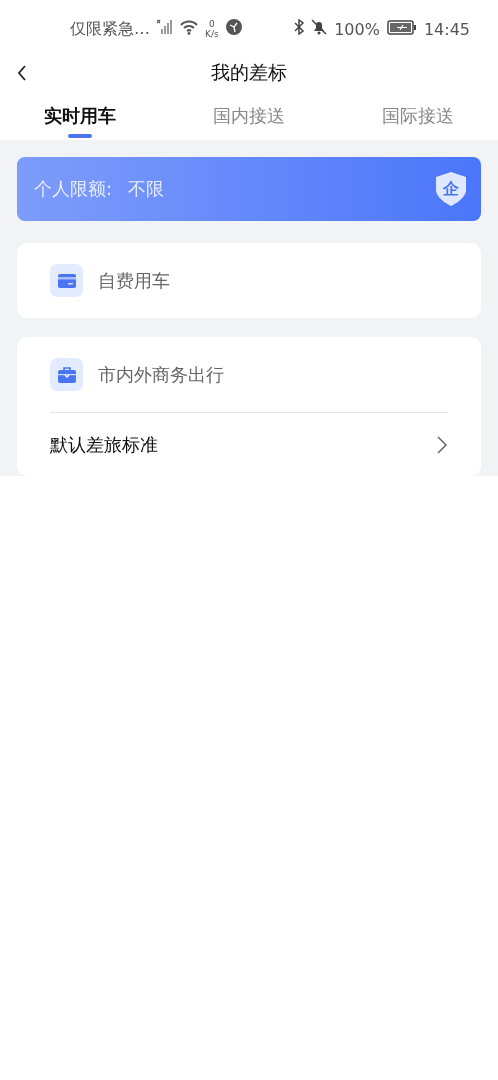  What do you see at coordinates (299, 27) in the screenshot?
I see `bluetooth-icon` at bounding box center [299, 27].